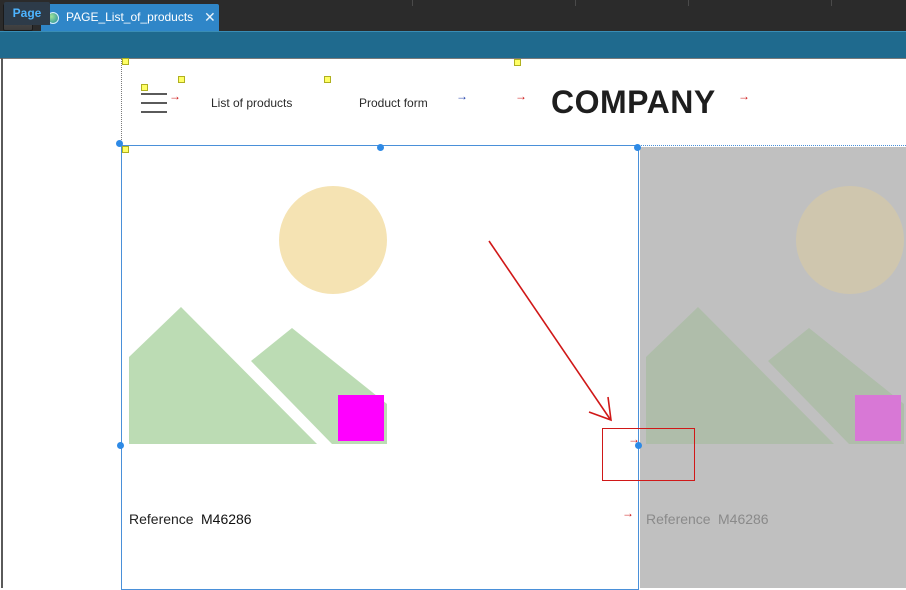 The width and height of the screenshot is (906, 590). I want to click on reference-label: Reference, so click(678, 519).